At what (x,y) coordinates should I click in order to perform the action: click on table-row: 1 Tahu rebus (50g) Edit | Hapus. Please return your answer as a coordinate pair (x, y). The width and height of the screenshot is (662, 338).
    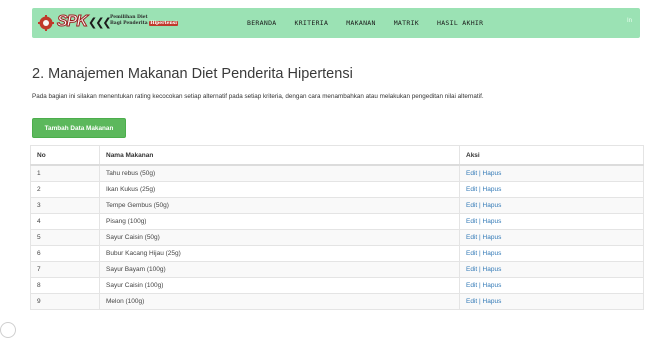
    Looking at the image, I should click on (337, 173).